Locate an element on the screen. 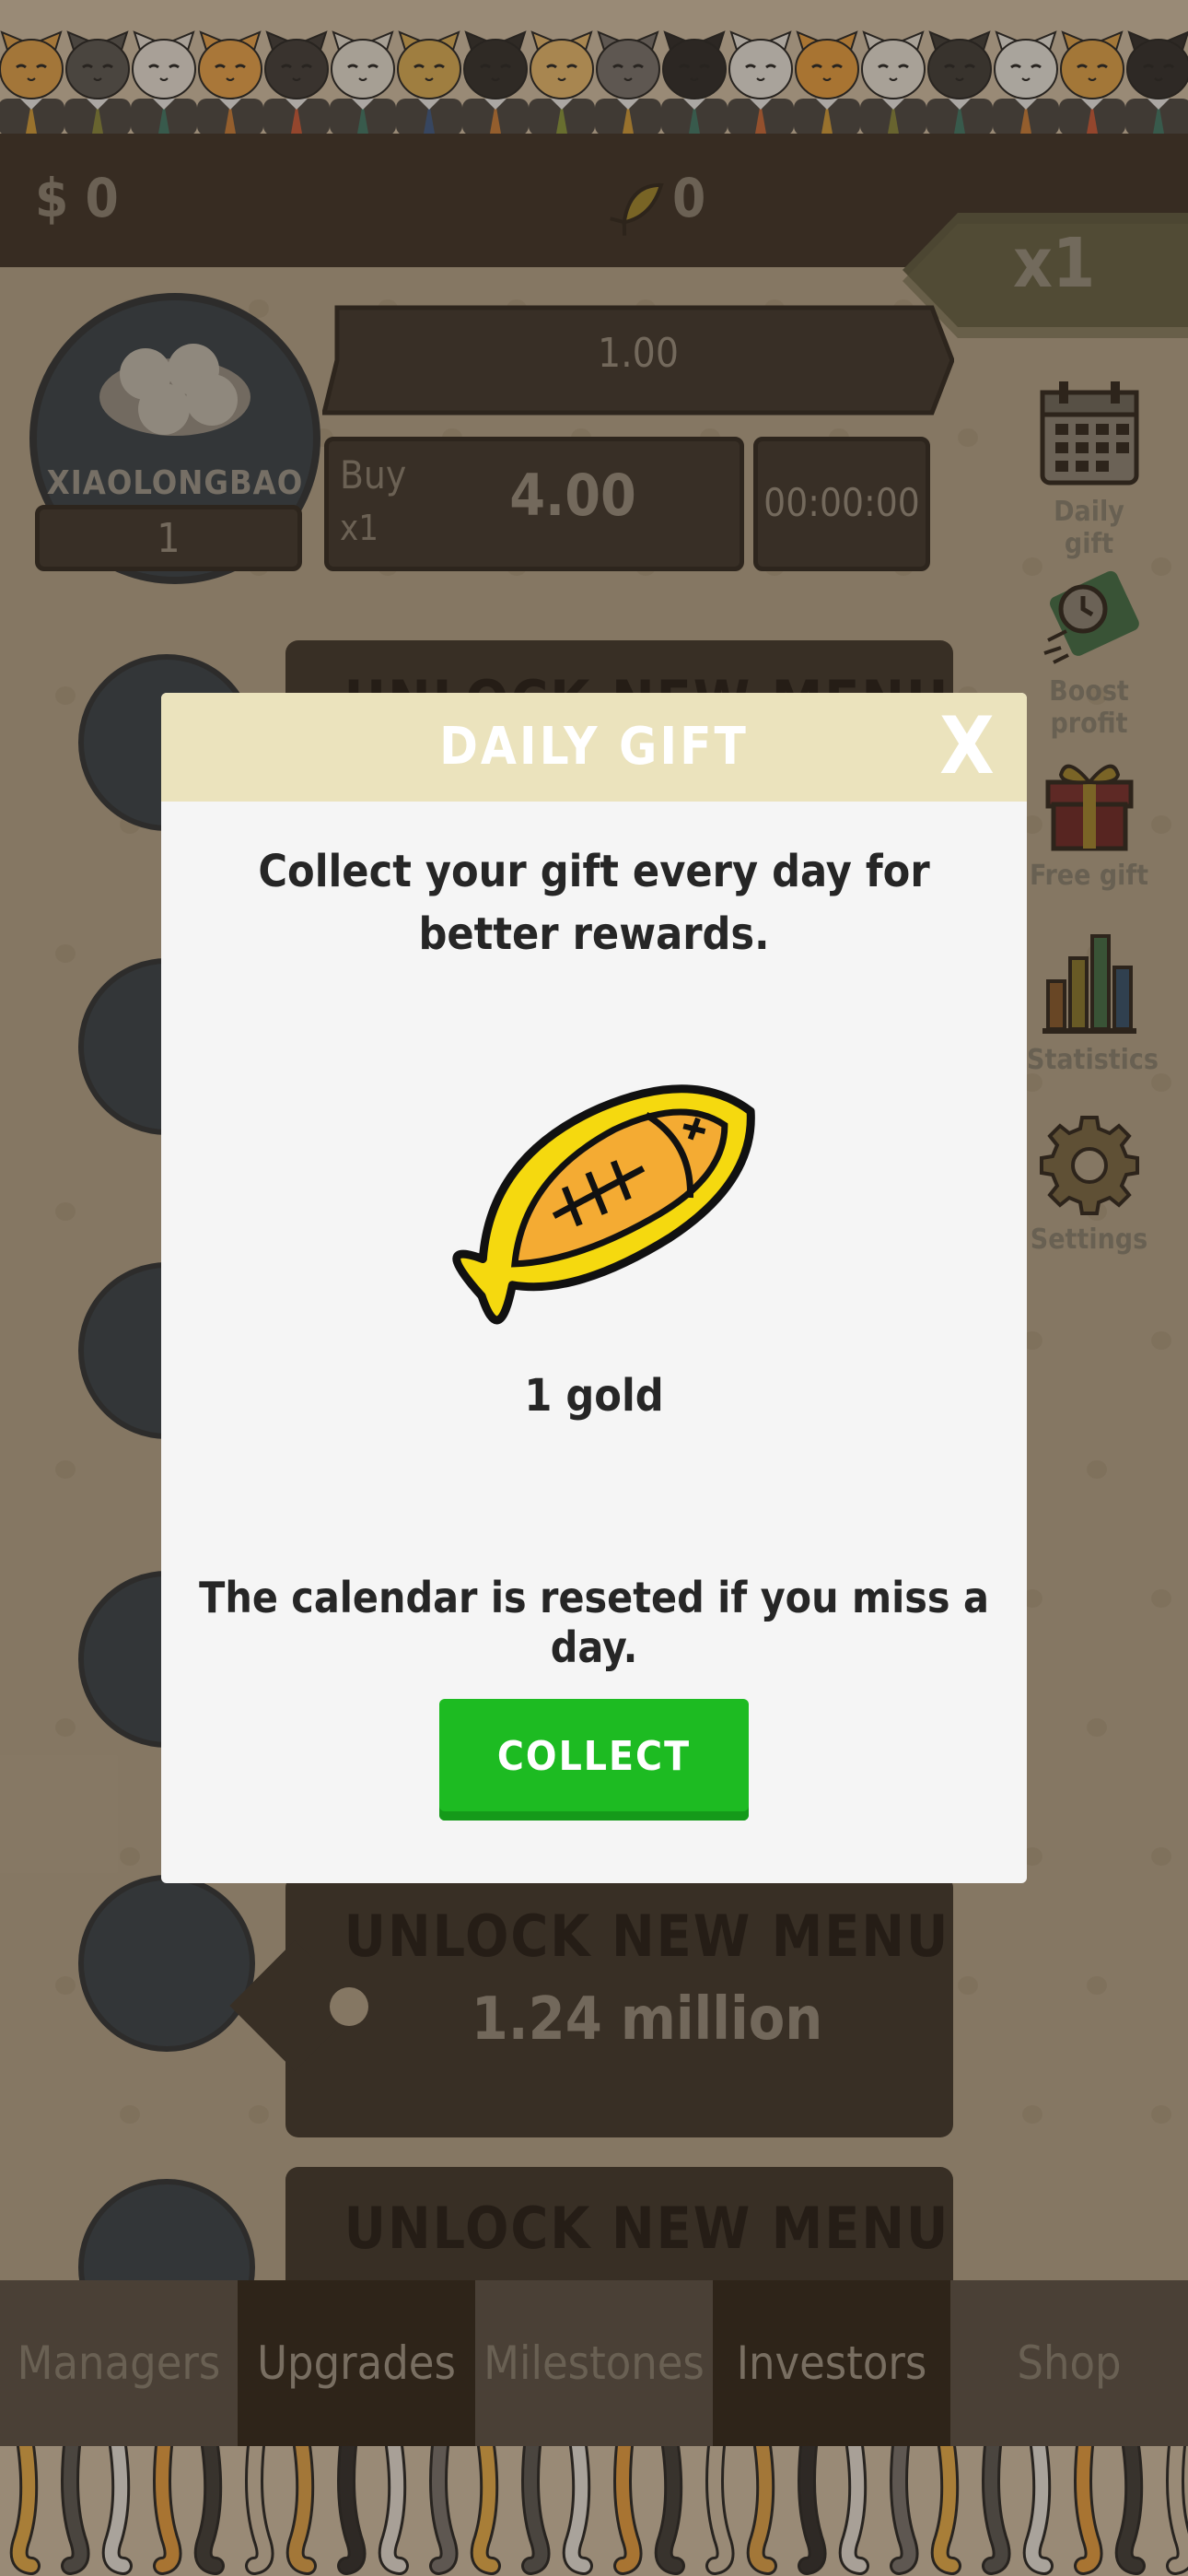 This screenshot has width=1188, height=2576. collect-button: COLLECT is located at coordinates (594, 1760).